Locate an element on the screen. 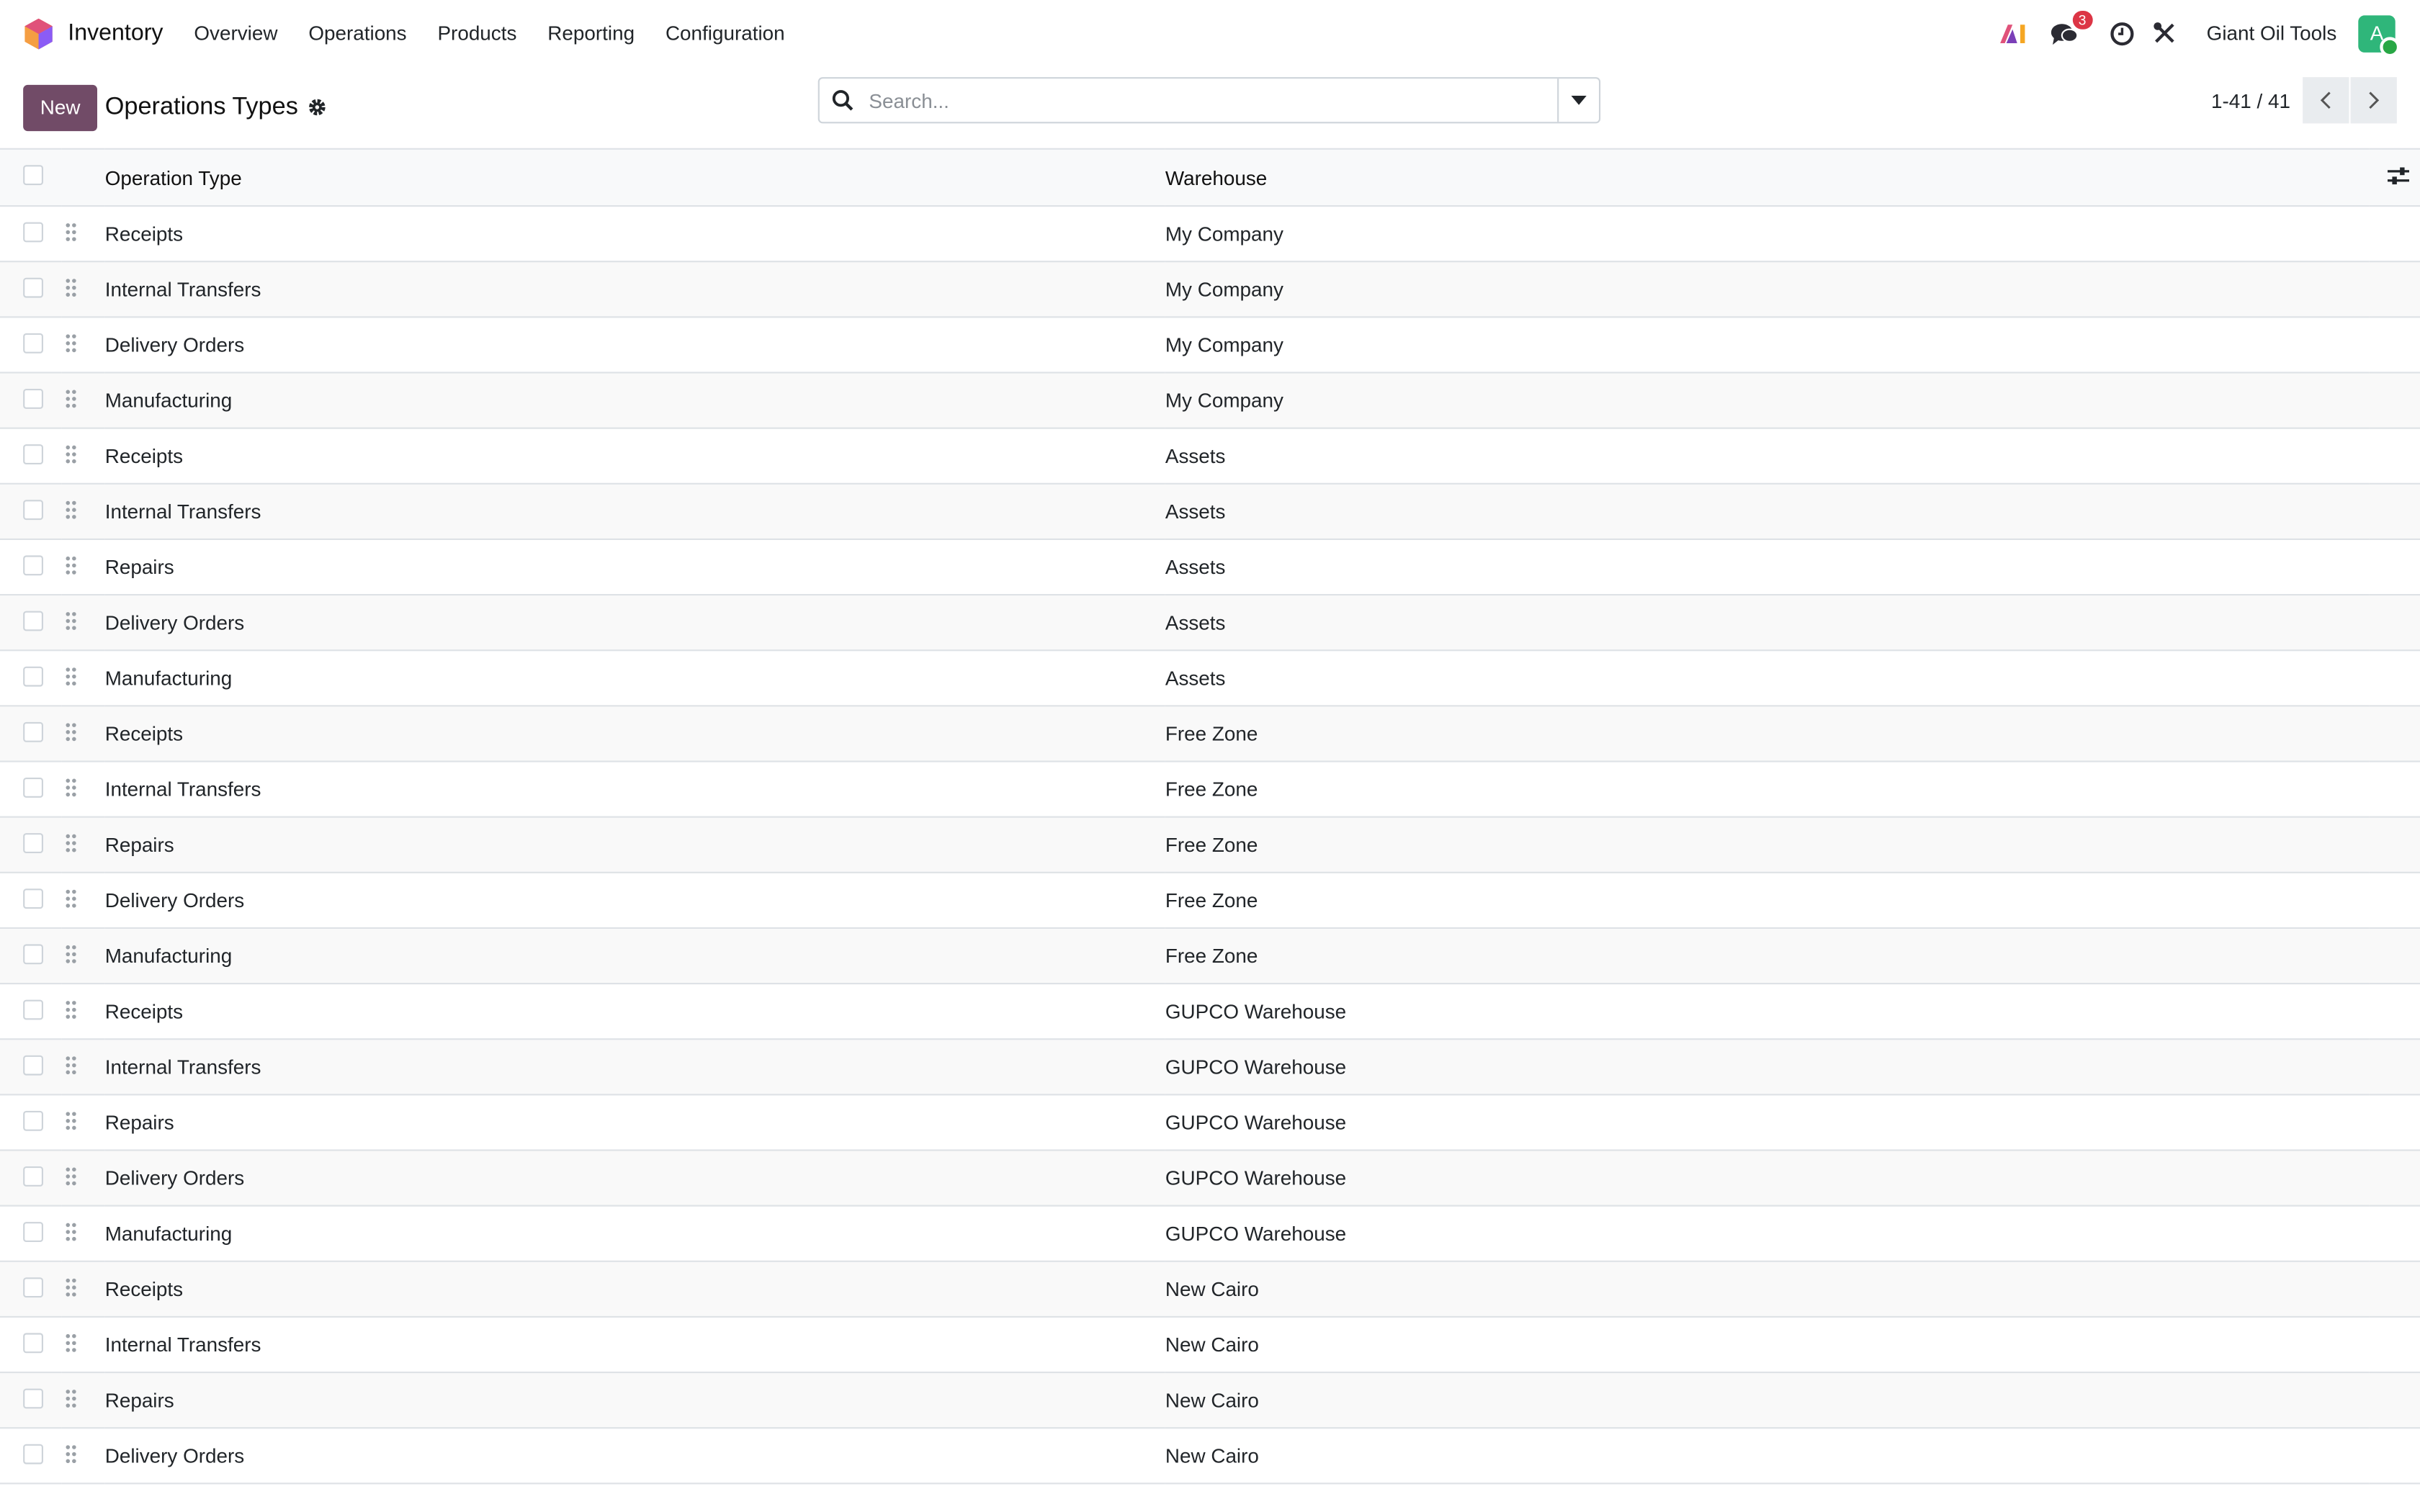 This screenshot has width=2420, height=1512. company-switcher: Giant Oil Tools is located at coordinates (2272, 33).